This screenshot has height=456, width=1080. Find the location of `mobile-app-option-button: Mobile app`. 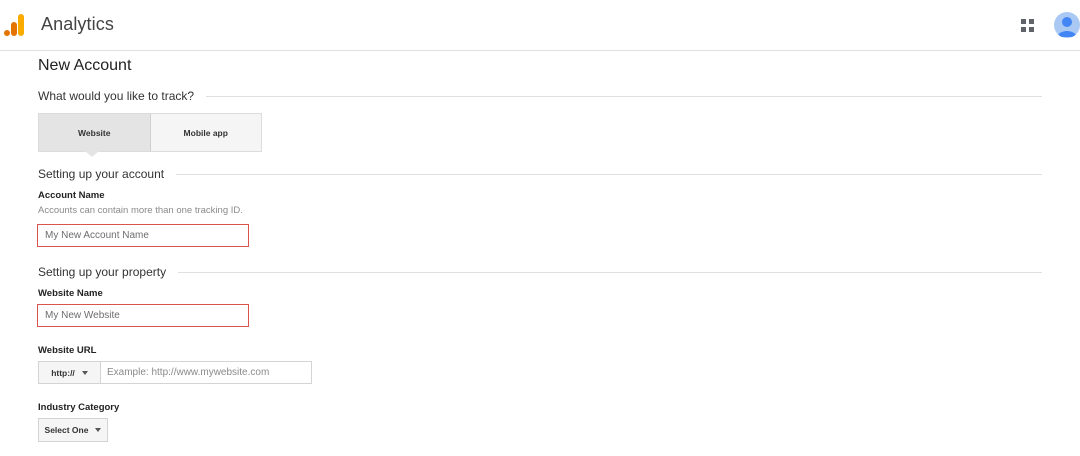

mobile-app-option-button: Mobile app is located at coordinates (205, 132).